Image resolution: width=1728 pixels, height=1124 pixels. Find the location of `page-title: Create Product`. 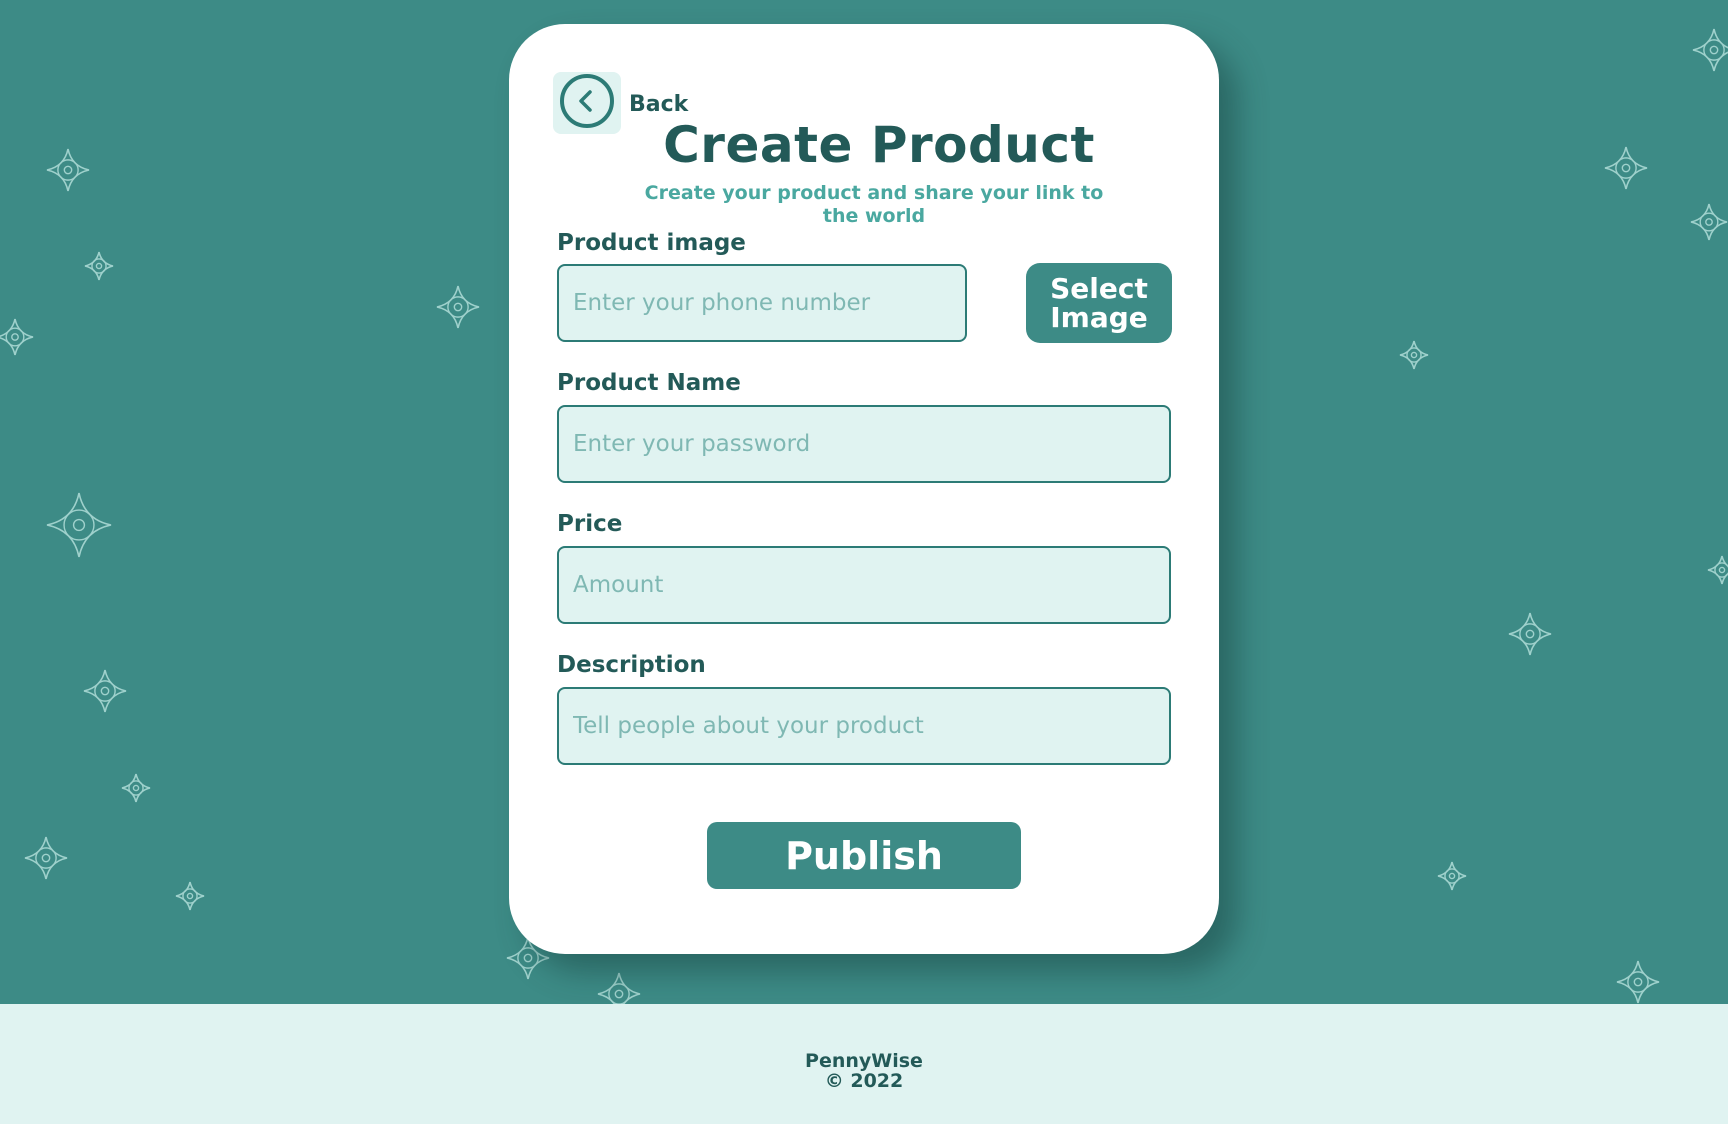

page-title: Create Product is located at coordinates (879, 145).